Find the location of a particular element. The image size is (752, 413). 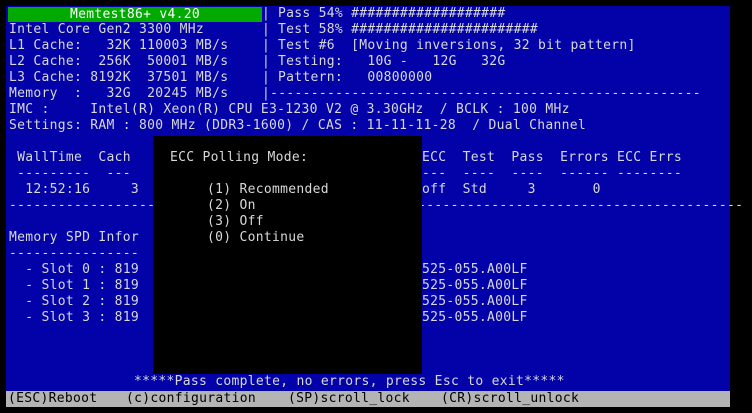

spd-slot-0: - Slot 0 : 819 is located at coordinates (74, 269).